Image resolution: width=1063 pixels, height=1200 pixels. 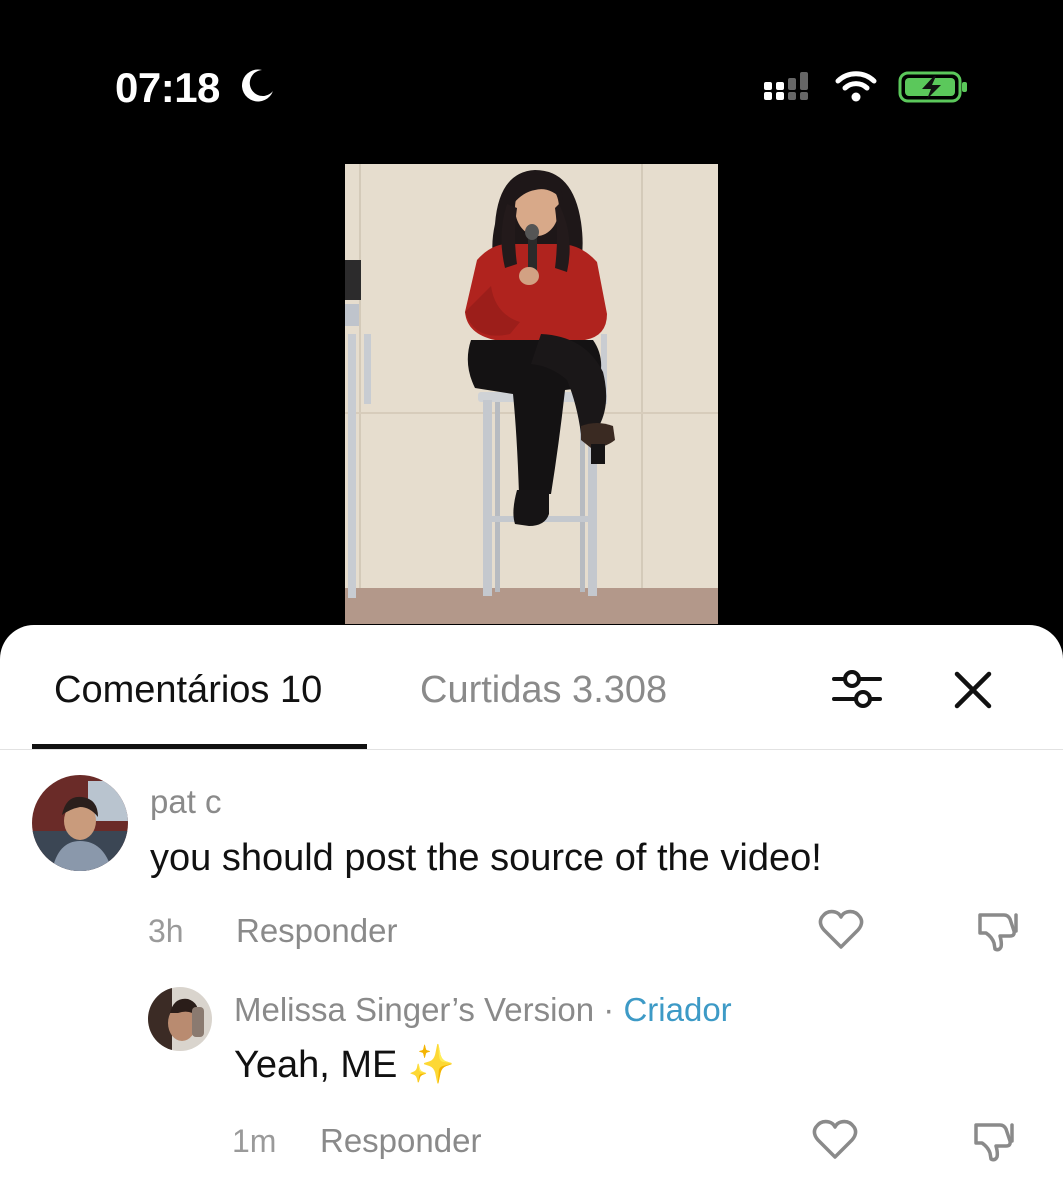 What do you see at coordinates (531, 749) in the screenshot?
I see `divider` at bounding box center [531, 749].